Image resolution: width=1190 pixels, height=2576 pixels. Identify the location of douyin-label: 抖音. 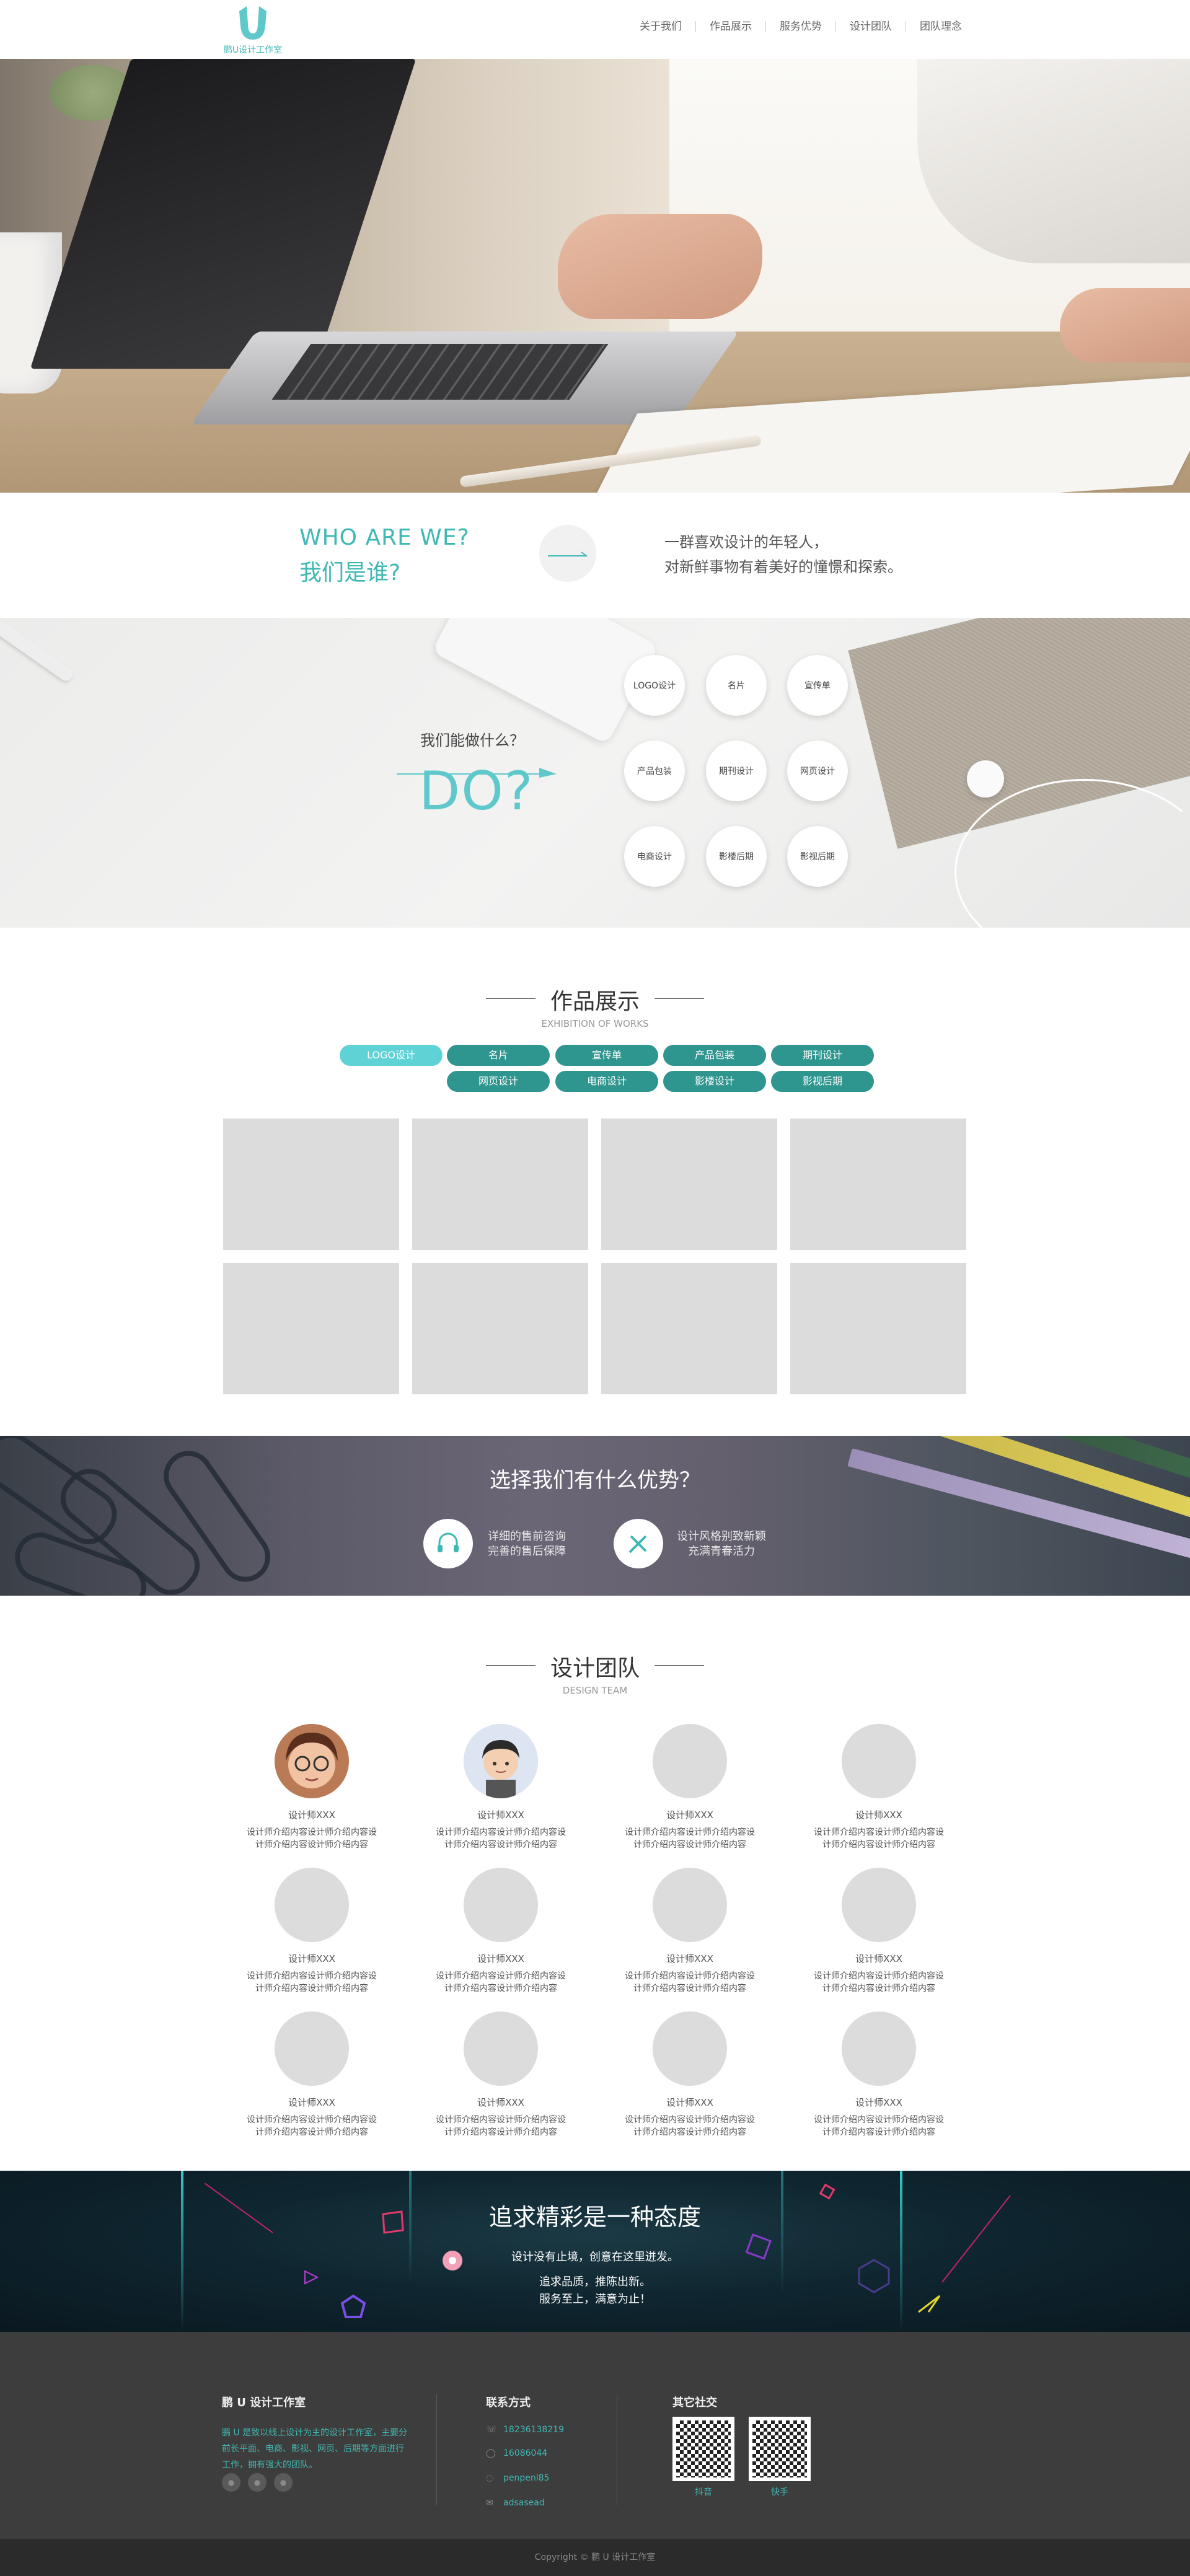
(703, 2492).